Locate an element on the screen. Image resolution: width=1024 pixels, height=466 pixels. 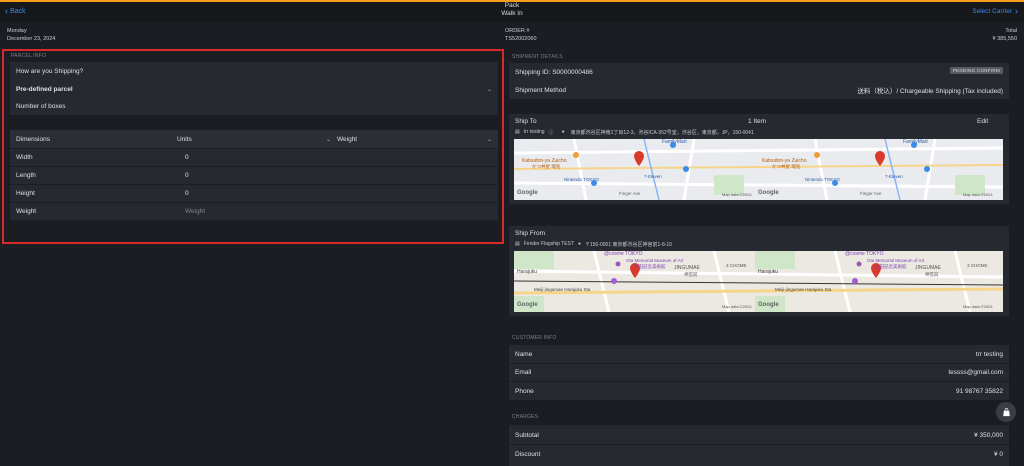
shipping-id-row: Shipping ID: S0000000486 is located at coordinates (759, 72).